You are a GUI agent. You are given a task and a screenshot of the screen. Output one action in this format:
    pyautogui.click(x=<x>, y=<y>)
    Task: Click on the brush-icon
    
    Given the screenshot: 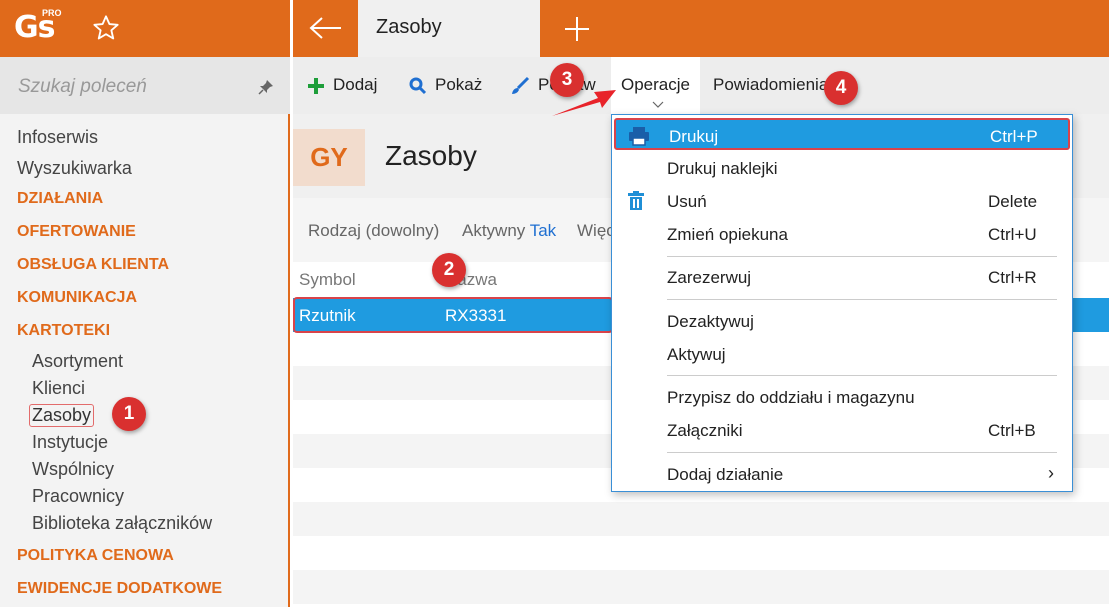 What is the action you would take?
    pyautogui.click(x=521, y=85)
    